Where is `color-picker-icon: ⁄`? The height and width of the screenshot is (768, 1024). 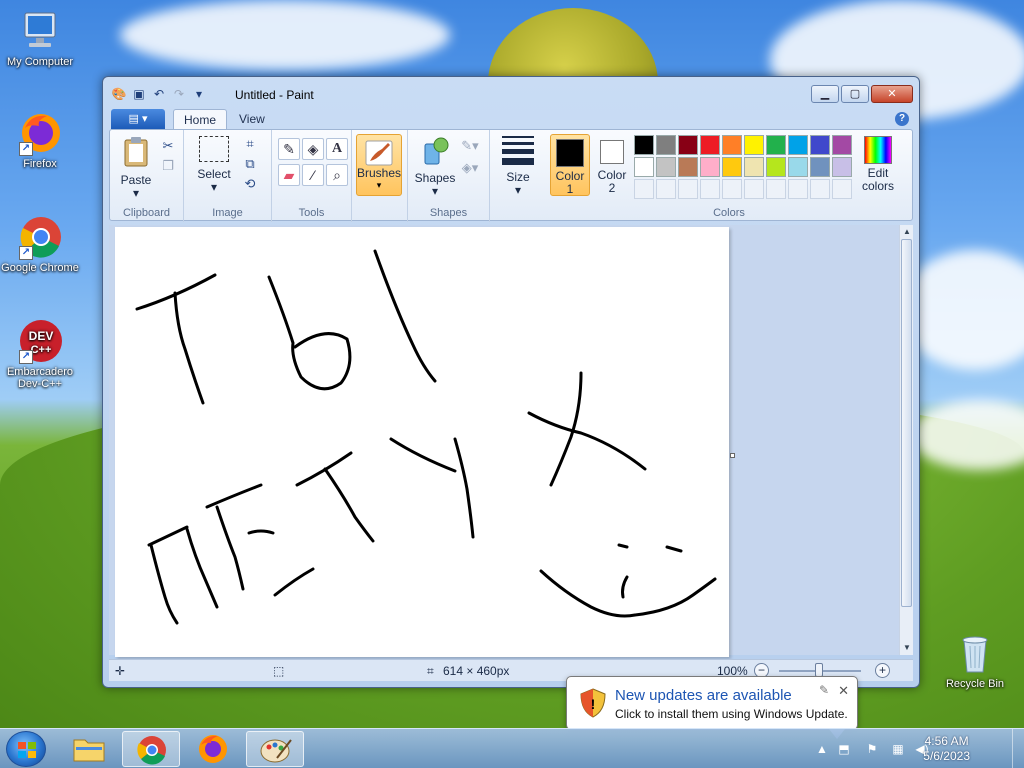
color-picker-icon: ⁄ is located at coordinates (313, 175).